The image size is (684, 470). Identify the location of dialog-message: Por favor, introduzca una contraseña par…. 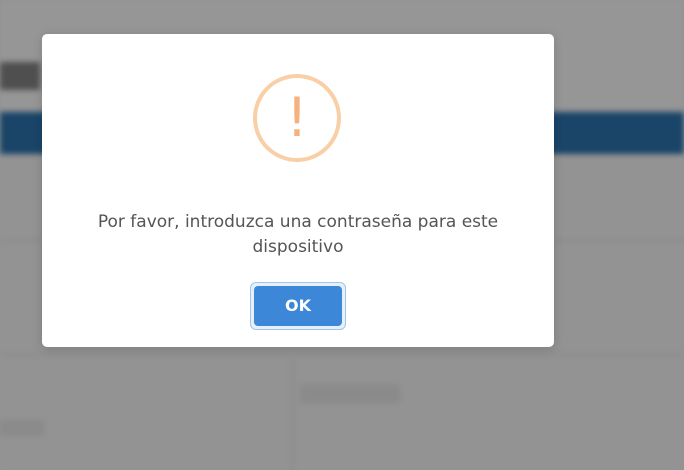
(298, 234).